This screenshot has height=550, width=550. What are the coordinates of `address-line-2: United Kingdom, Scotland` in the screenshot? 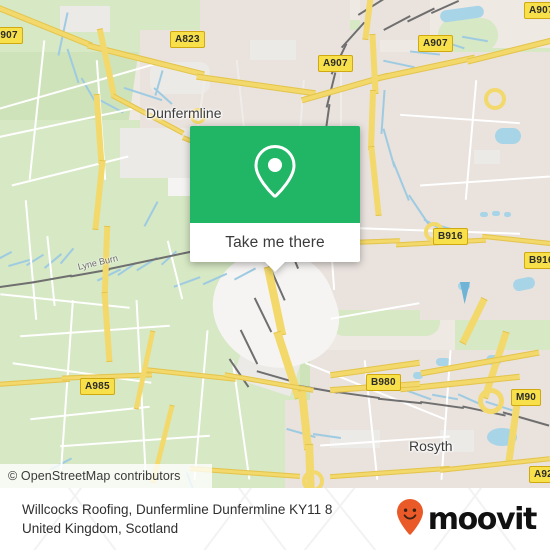 It's located at (100, 528).